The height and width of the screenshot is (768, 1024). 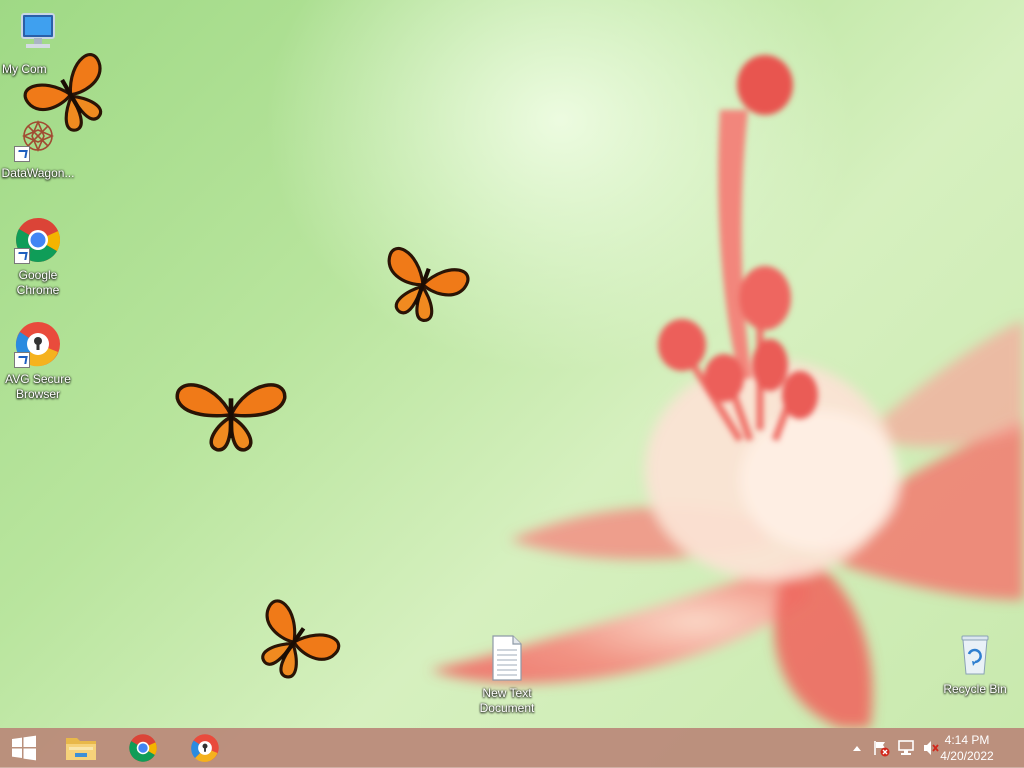 I want to click on action-center-flag-icon, so click(x=882, y=749).